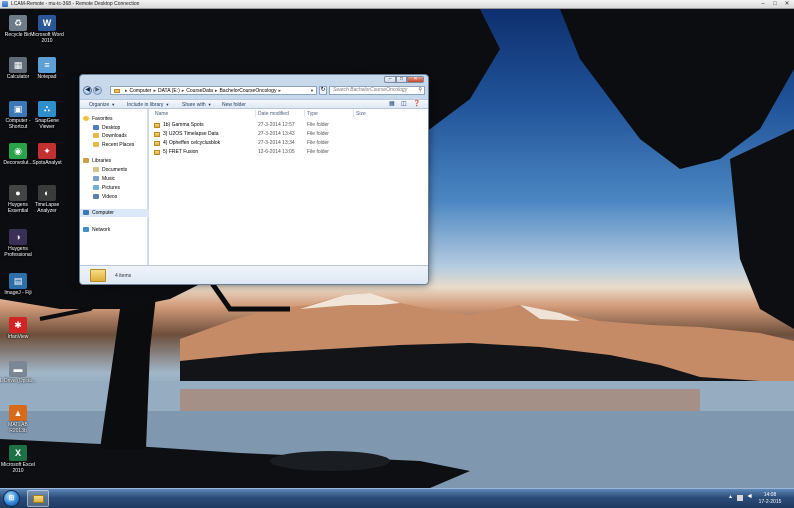 This screenshot has width=794, height=508. What do you see at coordinates (97, 90) in the screenshot?
I see `forward-button: ▶` at bounding box center [97, 90].